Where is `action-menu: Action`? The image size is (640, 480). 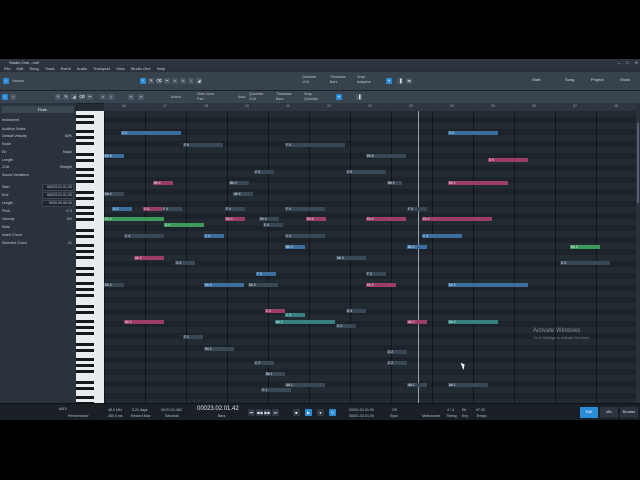 action-menu: Action is located at coordinates (176, 97).